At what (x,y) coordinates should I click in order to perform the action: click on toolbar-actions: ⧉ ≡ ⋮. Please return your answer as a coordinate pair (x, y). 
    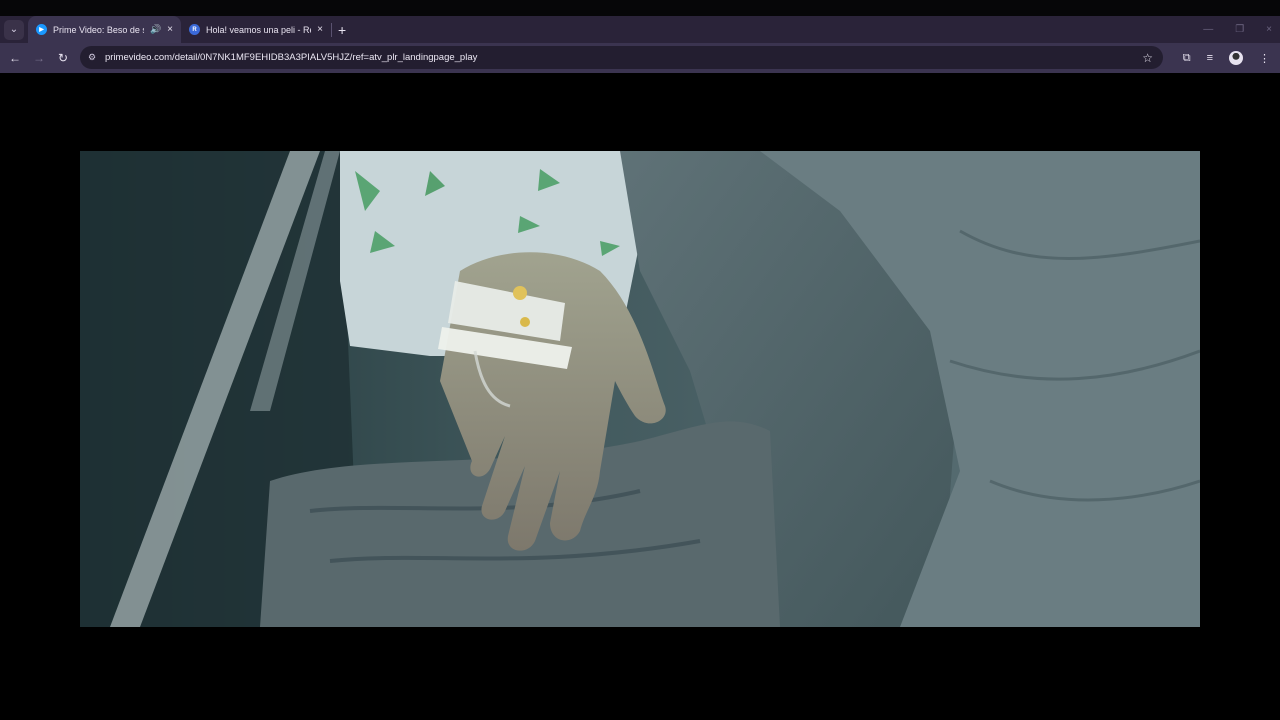
    Looking at the image, I should click on (1226, 58).